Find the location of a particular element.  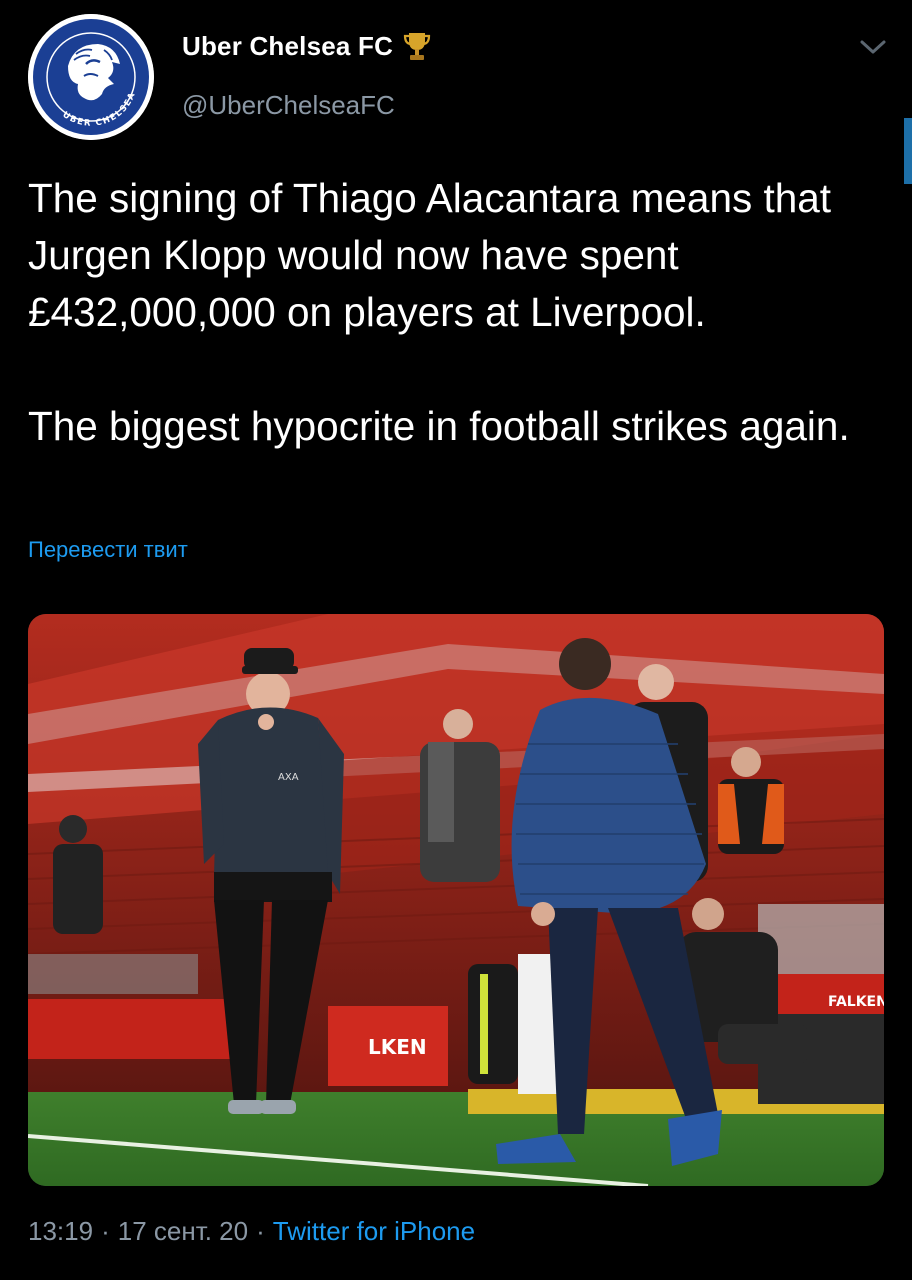

translate-tweet-link: Перевести твит is located at coordinates (108, 550).